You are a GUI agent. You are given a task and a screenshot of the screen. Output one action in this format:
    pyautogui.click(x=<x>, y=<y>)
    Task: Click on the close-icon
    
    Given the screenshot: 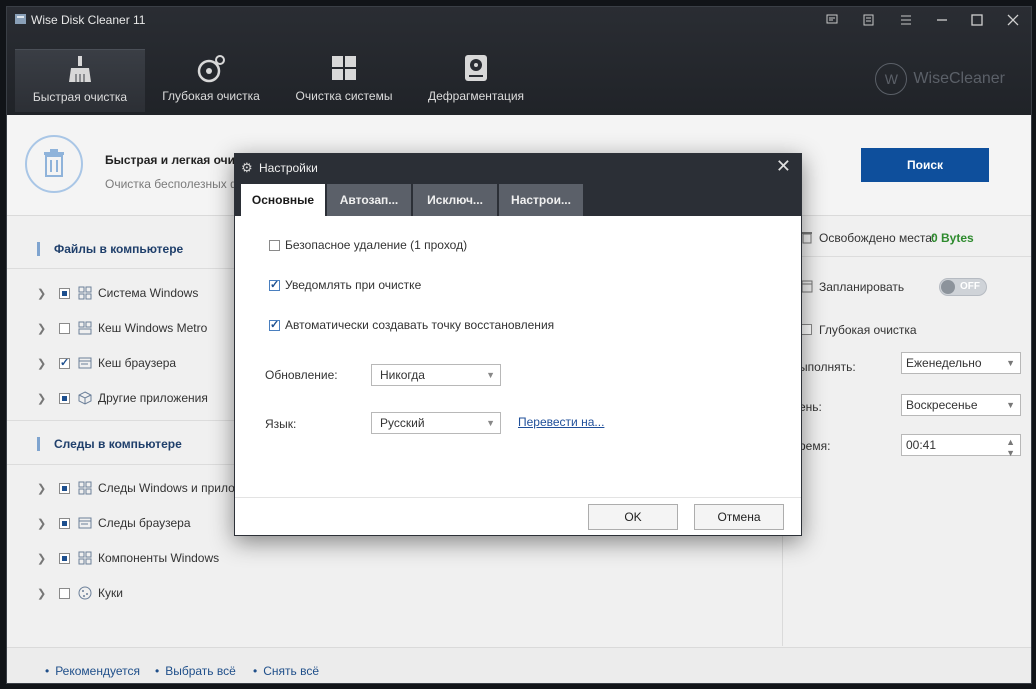 What is the action you would take?
    pyautogui.click(x=1013, y=20)
    